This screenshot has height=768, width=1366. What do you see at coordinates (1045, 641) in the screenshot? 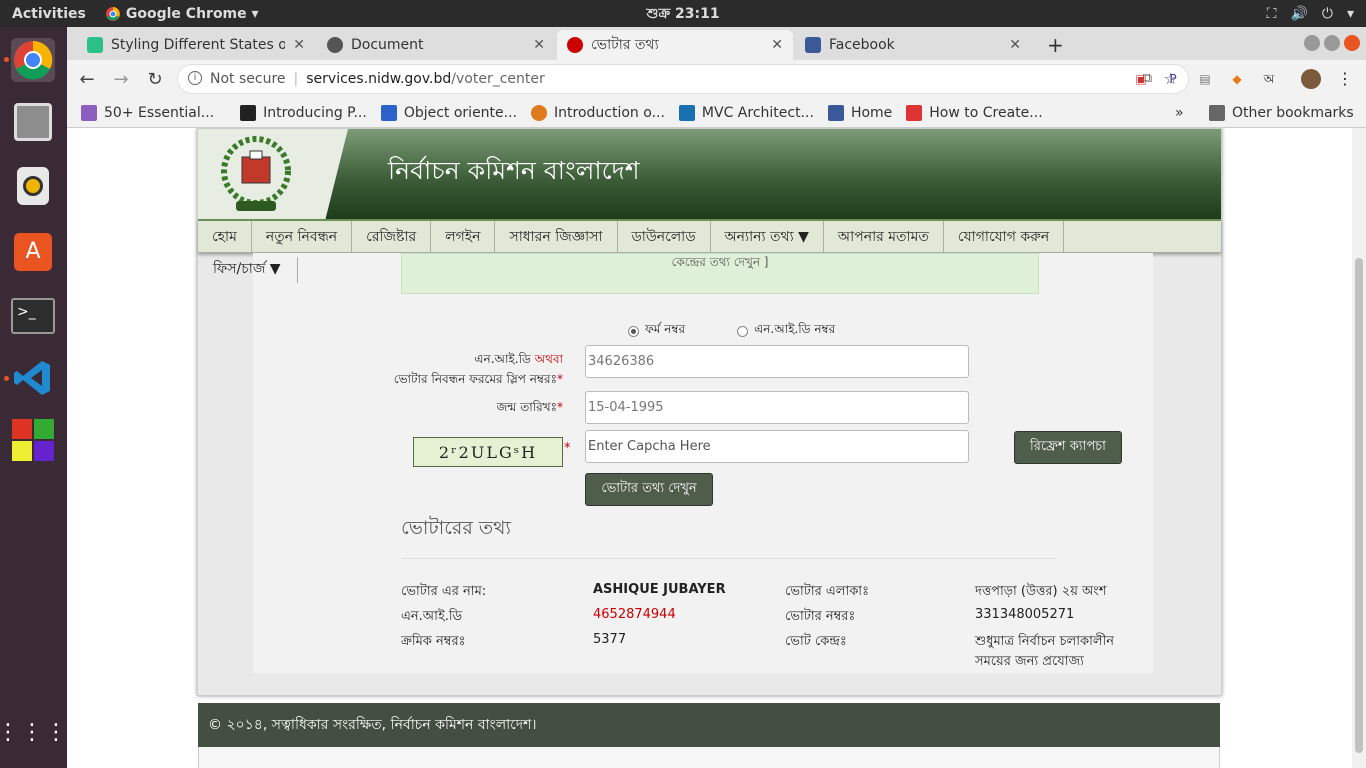
I see `center-value-line1: শুধুমাত্র নির্বাচন চলাকালীন` at bounding box center [1045, 641].